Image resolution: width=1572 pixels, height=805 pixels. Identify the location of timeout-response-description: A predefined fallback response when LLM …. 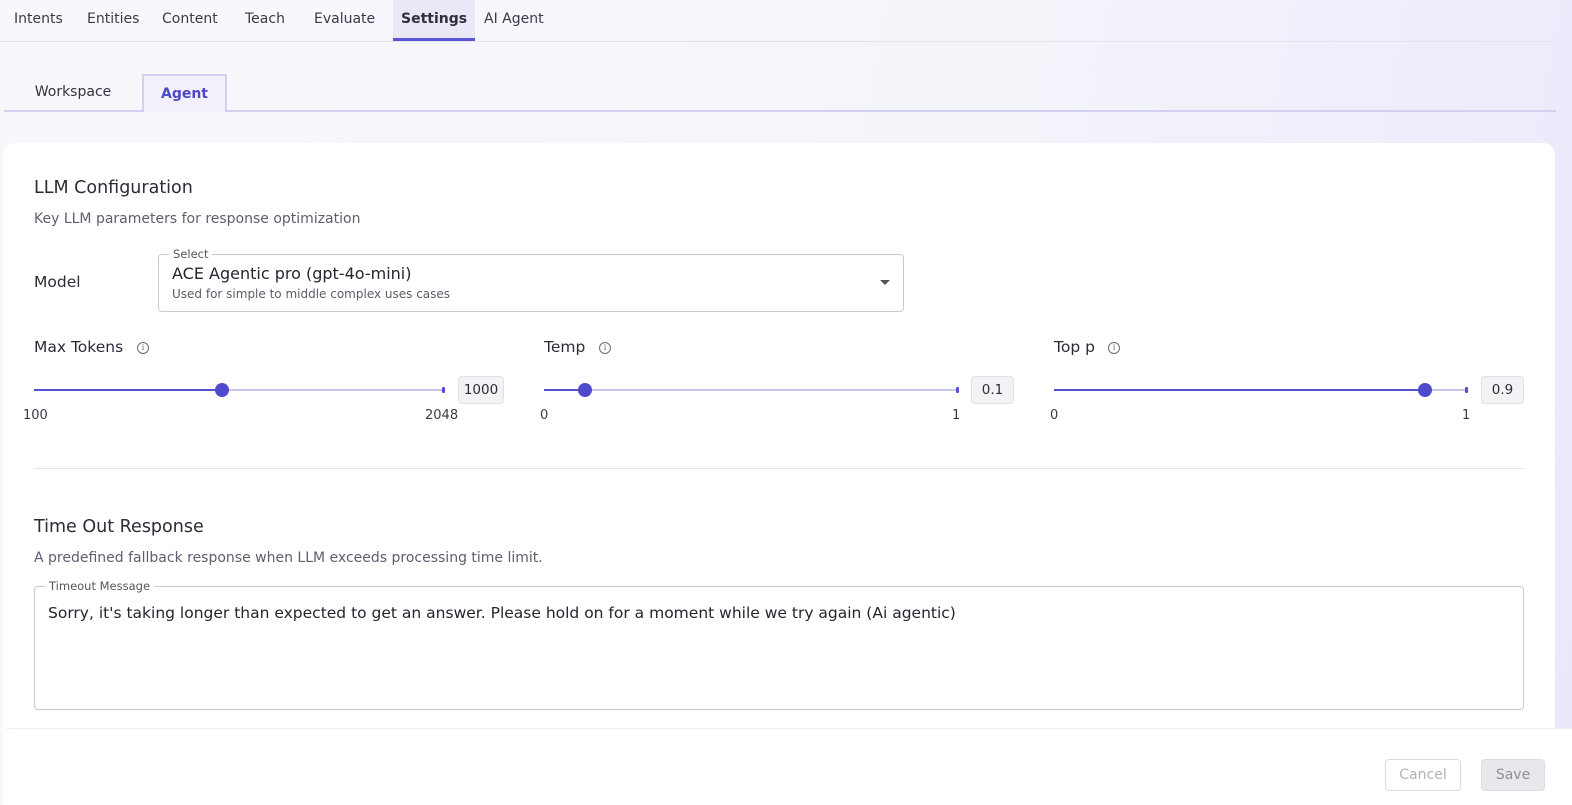
(288, 558).